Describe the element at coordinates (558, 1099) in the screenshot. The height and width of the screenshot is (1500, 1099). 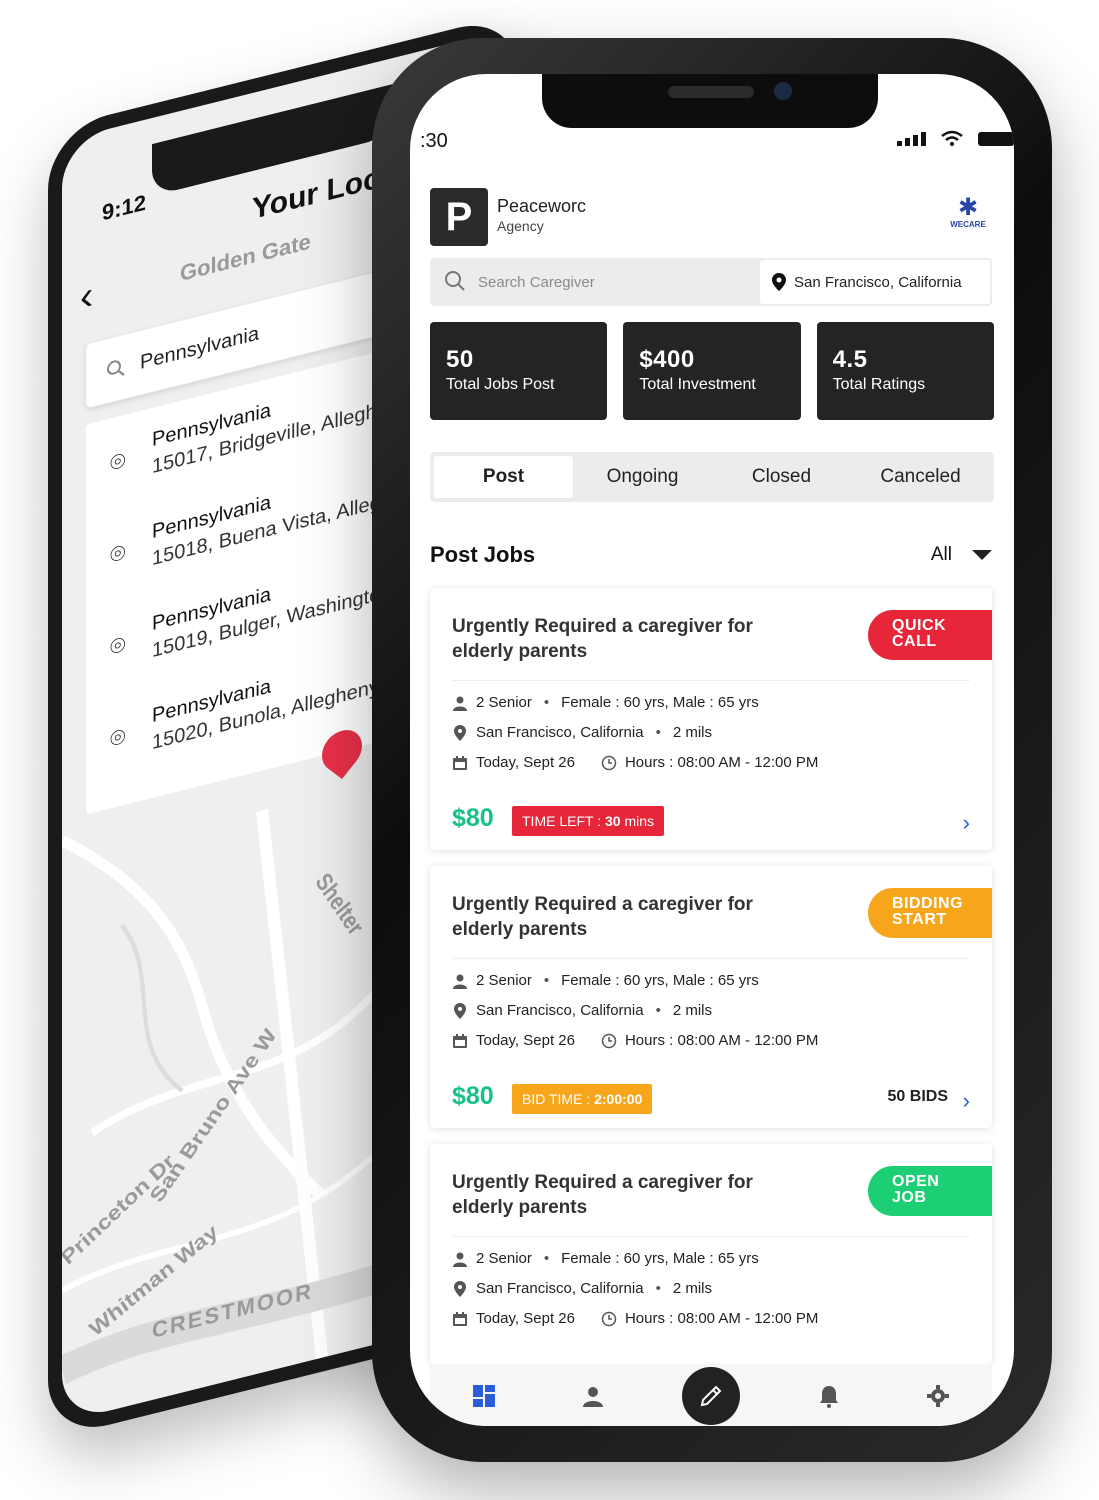
I see `timer-label: BID TIME :` at that location.